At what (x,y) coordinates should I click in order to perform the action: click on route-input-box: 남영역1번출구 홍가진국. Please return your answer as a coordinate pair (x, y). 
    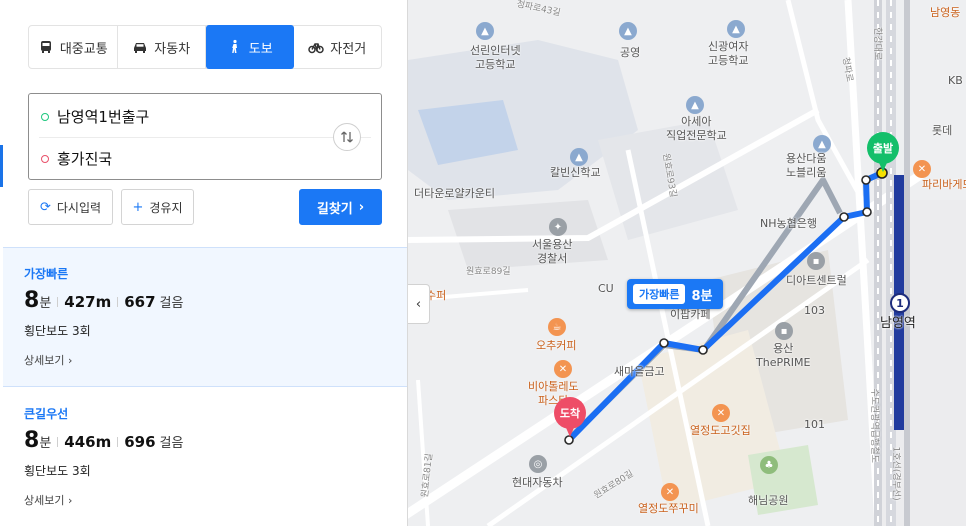
    Looking at the image, I should click on (205, 136).